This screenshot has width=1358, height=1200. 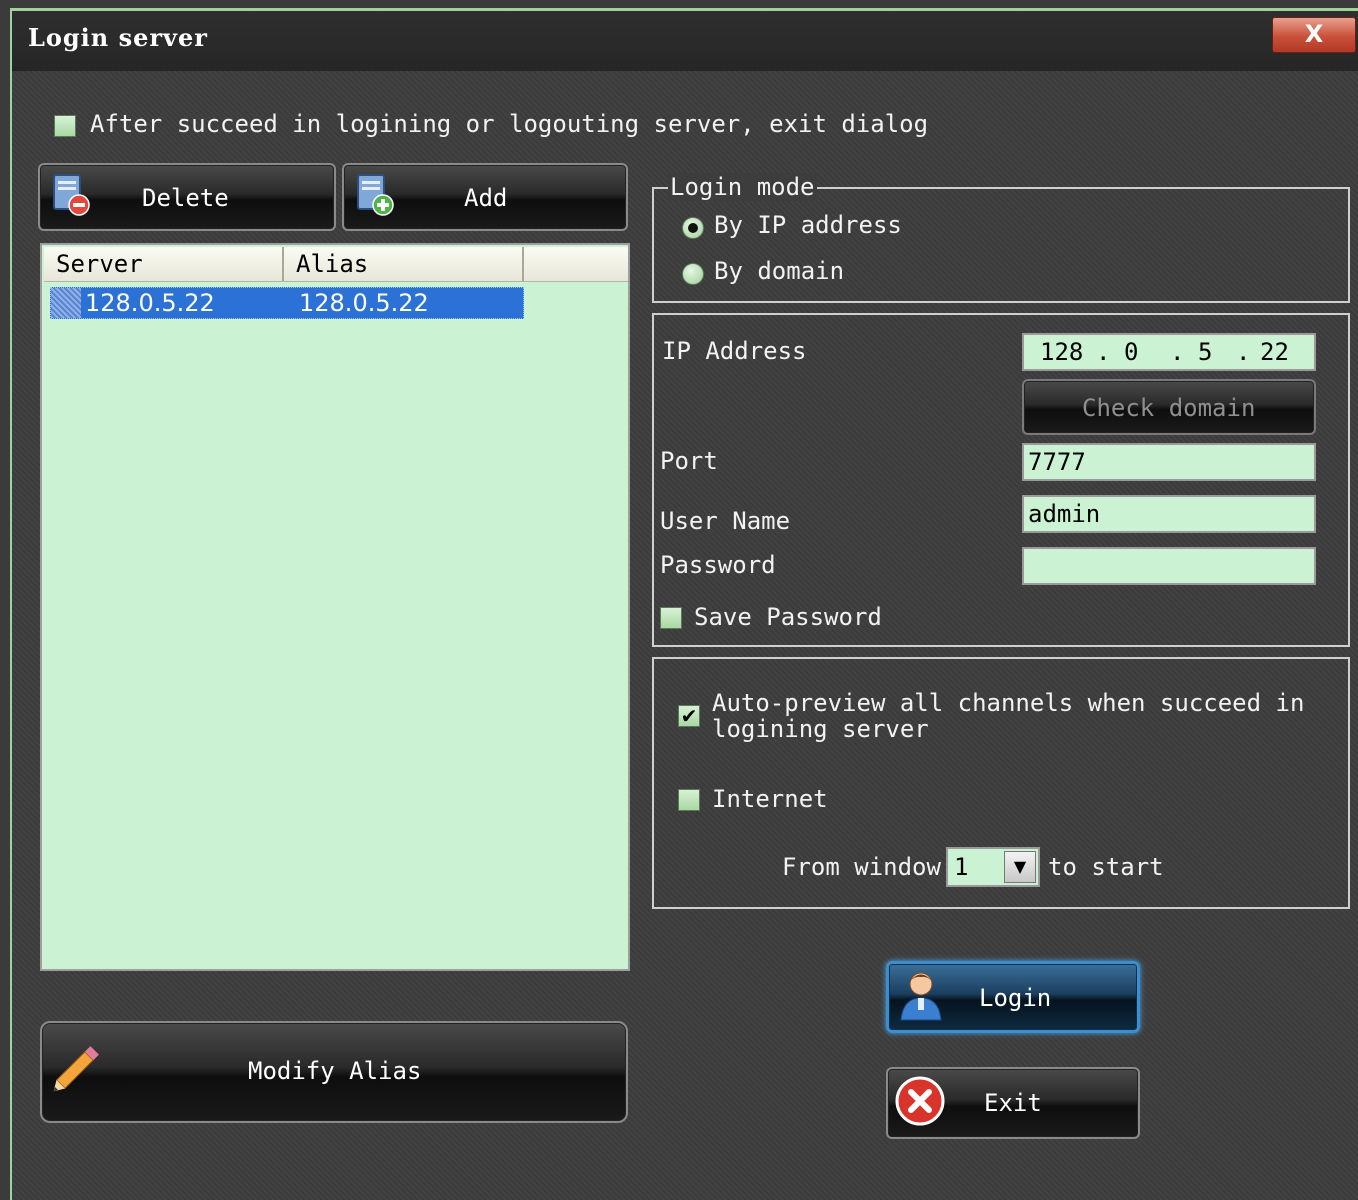 What do you see at coordinates (1274, 352) in the screenshot?
I see `ip-octet-4: 22` at bounding box center [1274, 352].